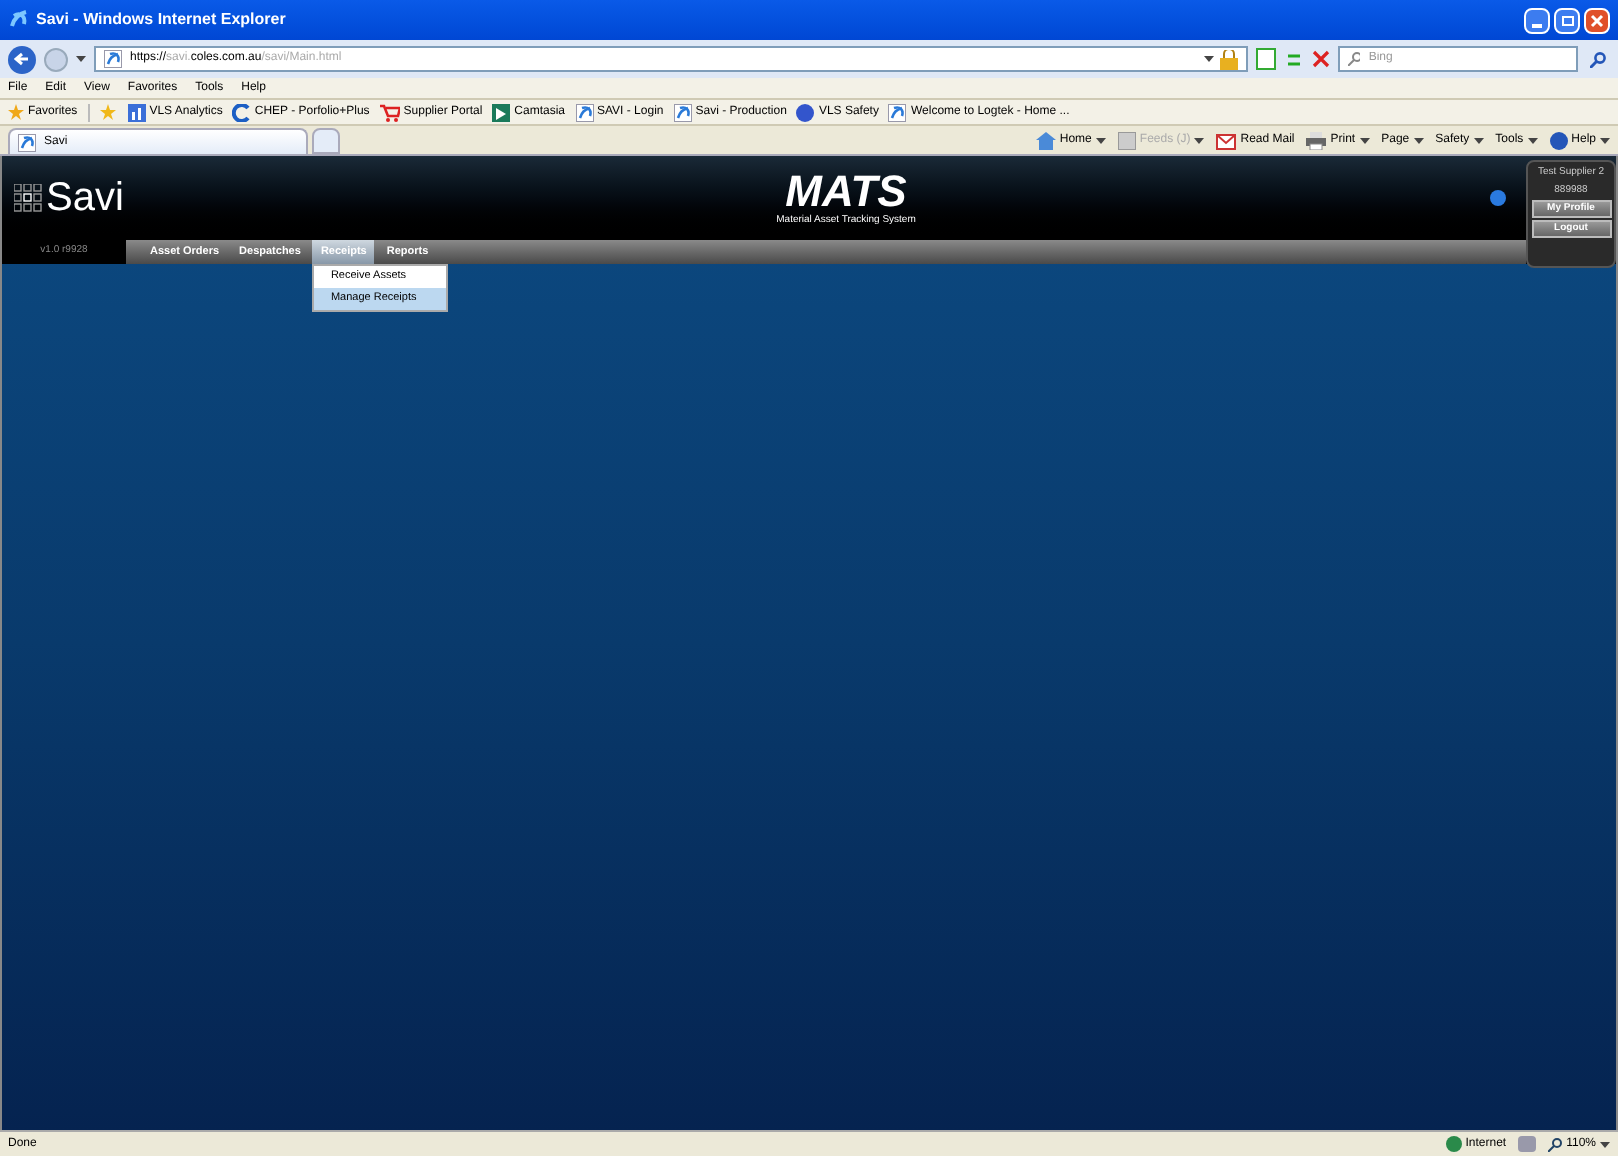 The image size is (1618, 1156). I want to click on stop-icon, so click(1321, 59).